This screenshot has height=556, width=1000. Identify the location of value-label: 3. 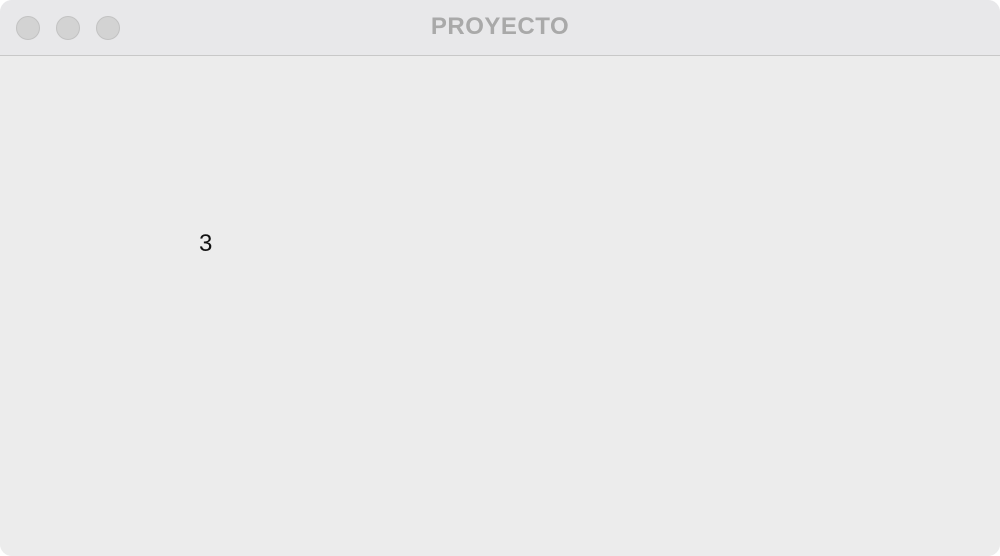
(206, 243).